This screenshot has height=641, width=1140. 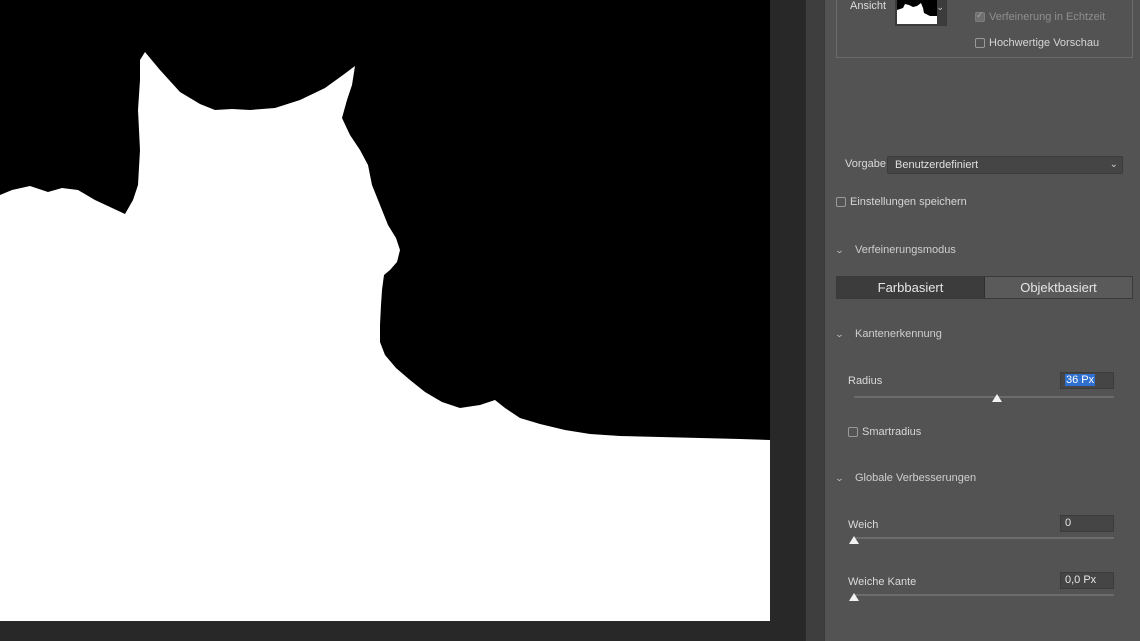 I want to click on preset-label: Vorgabe, so click(x=865, y=164).